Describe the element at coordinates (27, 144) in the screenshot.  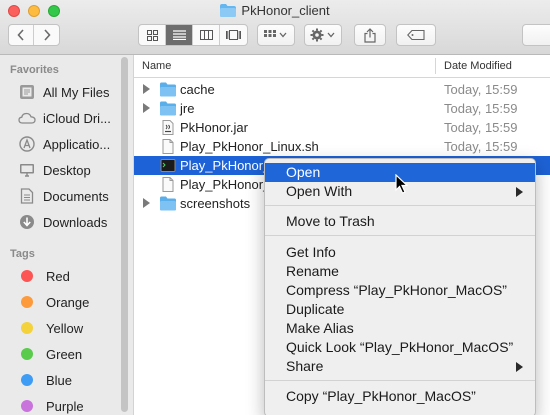
I see `applications-icon` at that location.